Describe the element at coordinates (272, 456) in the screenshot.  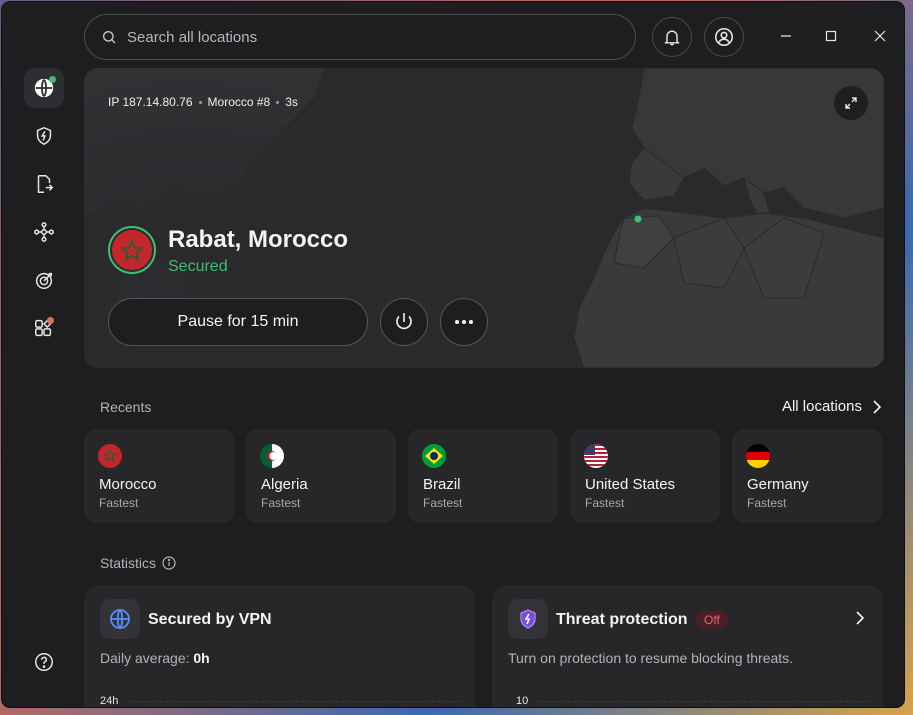
I see `flag-algeria-icon` at that location.